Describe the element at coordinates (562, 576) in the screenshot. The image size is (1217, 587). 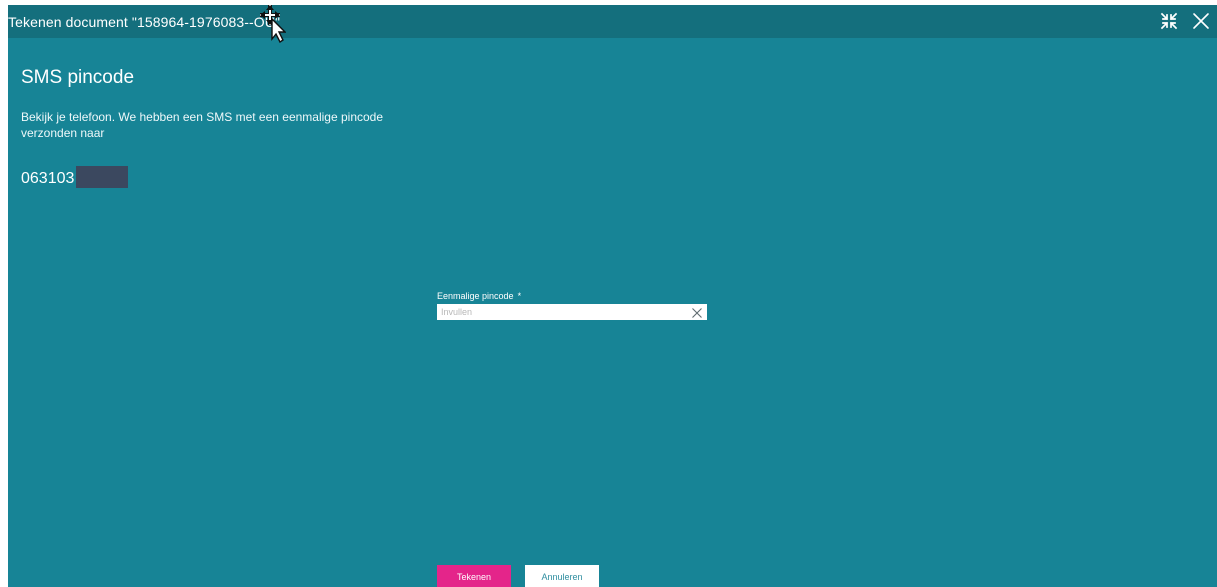
I see `cancel-button: Annuleren` at that location.